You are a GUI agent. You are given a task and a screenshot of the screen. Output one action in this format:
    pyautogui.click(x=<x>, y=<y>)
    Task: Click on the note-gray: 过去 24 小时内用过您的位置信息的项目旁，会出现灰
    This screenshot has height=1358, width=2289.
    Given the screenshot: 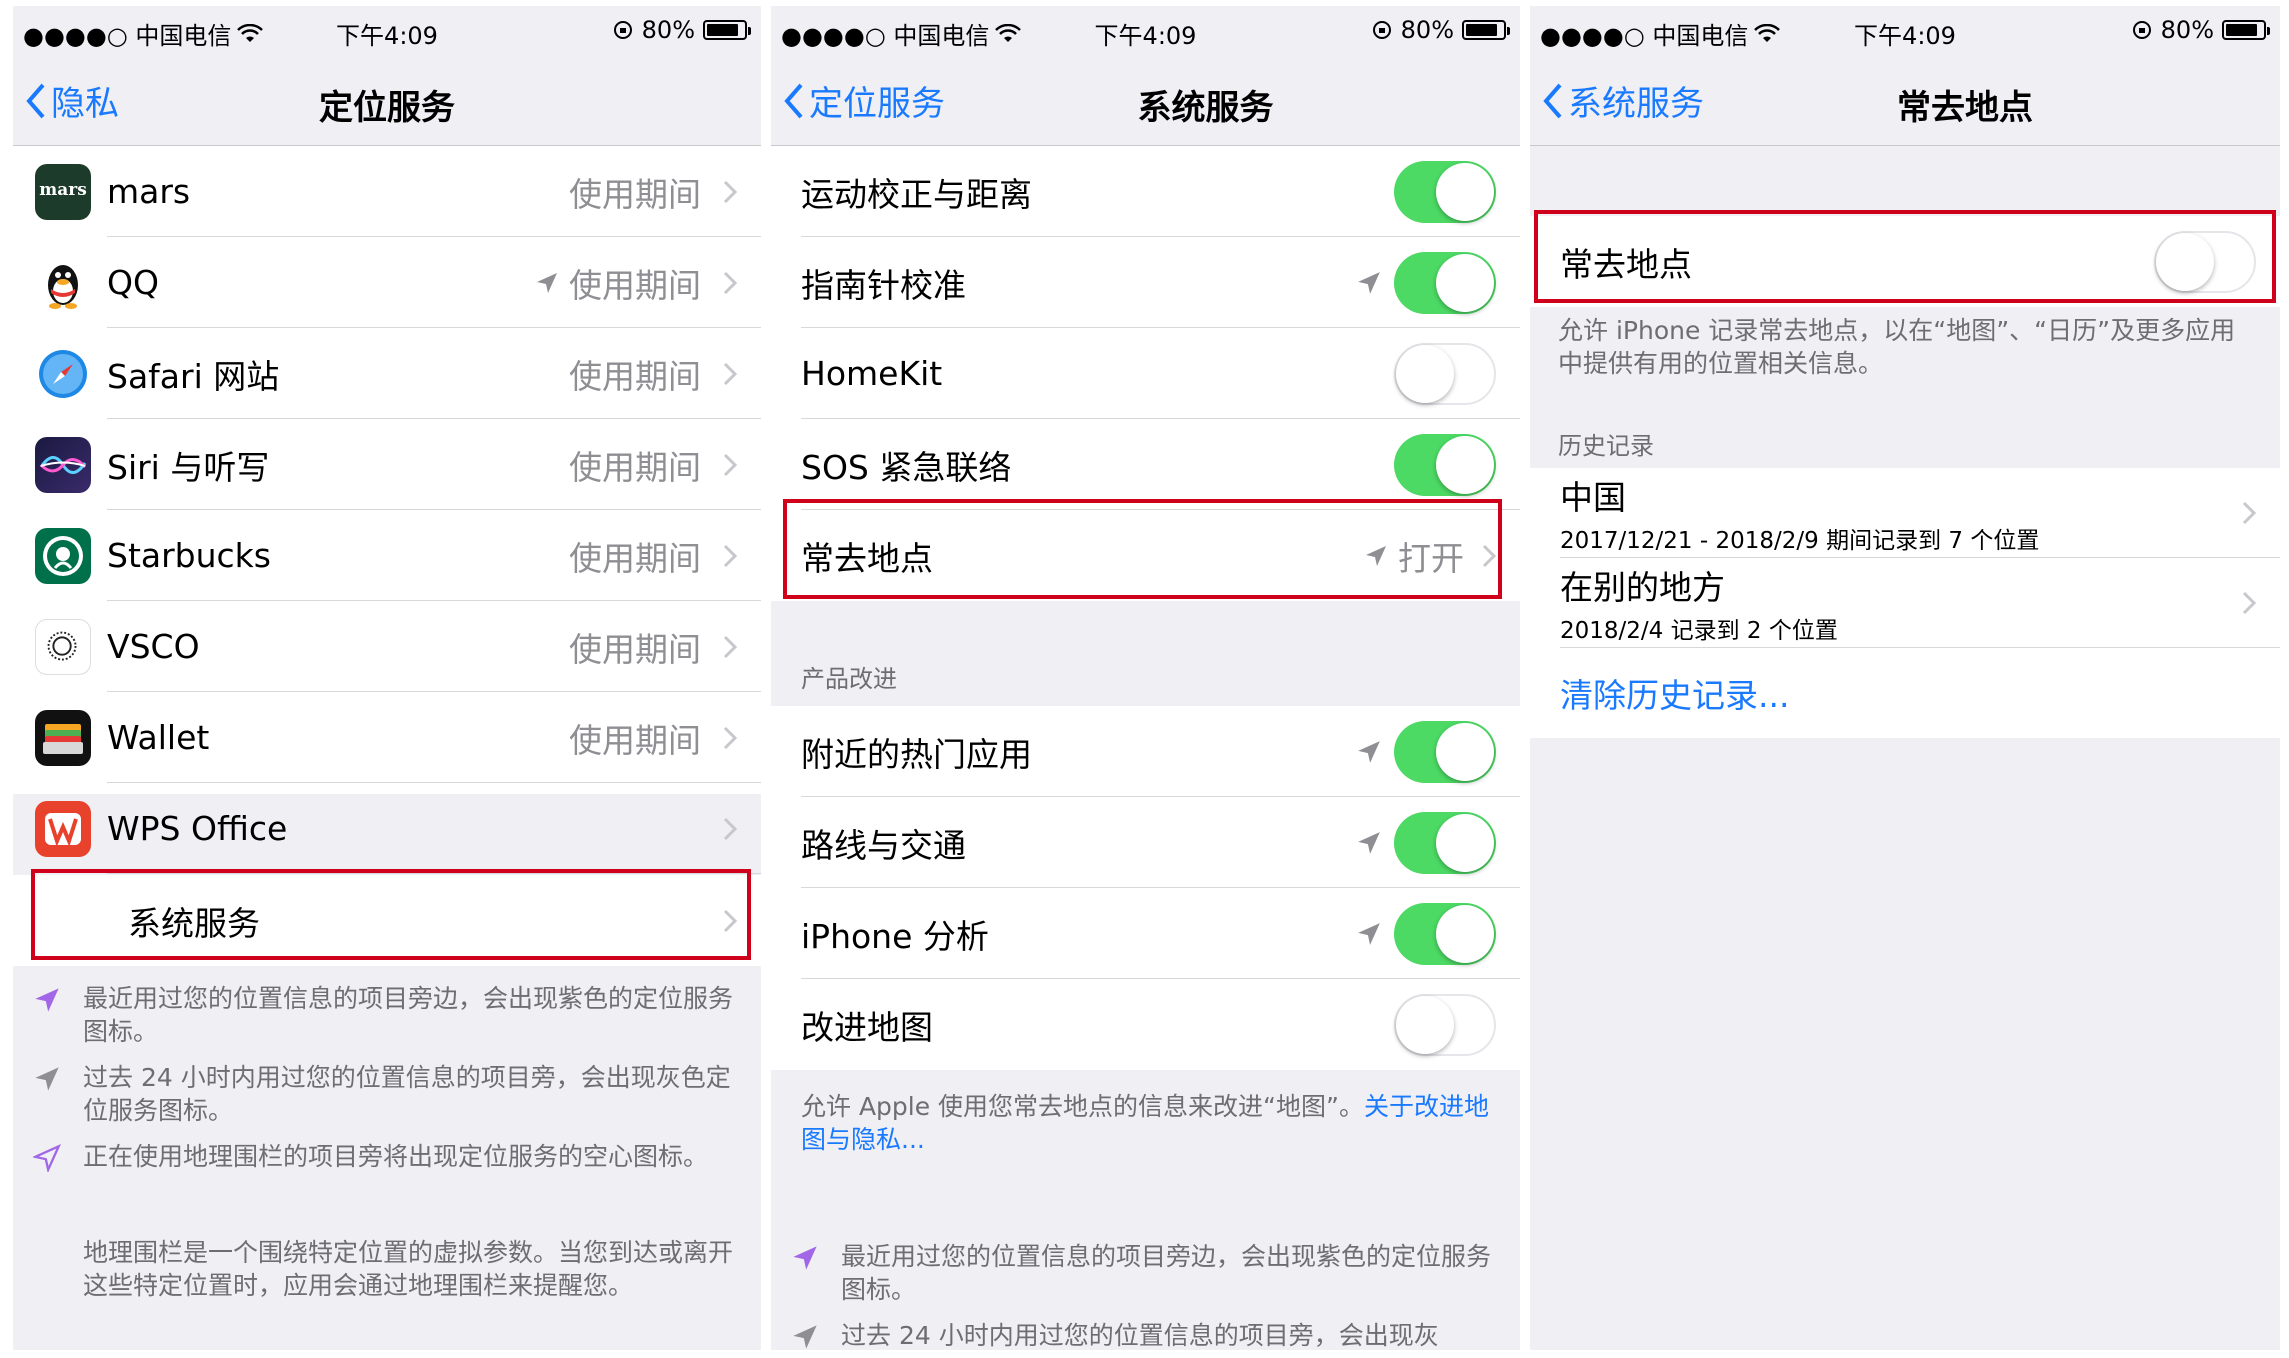 What is the action you would take?
    pyautogui.click(x=1141, y=1334)
    